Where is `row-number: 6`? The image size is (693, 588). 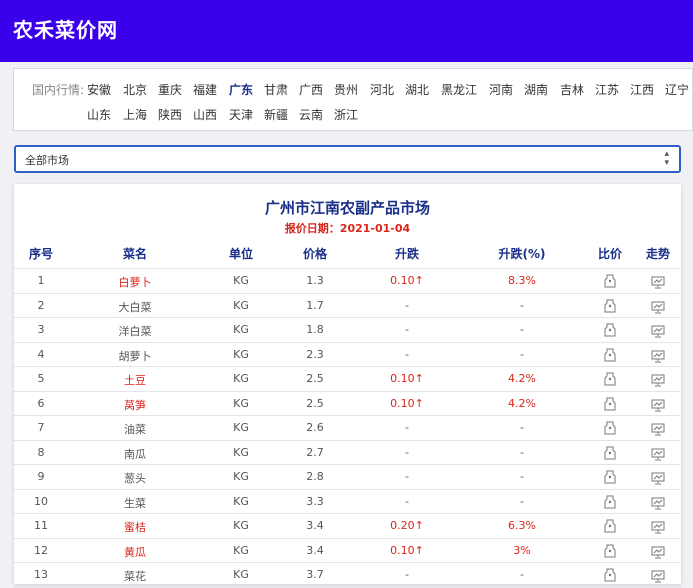
row-number: 6 is located at coordinates (41, 403).